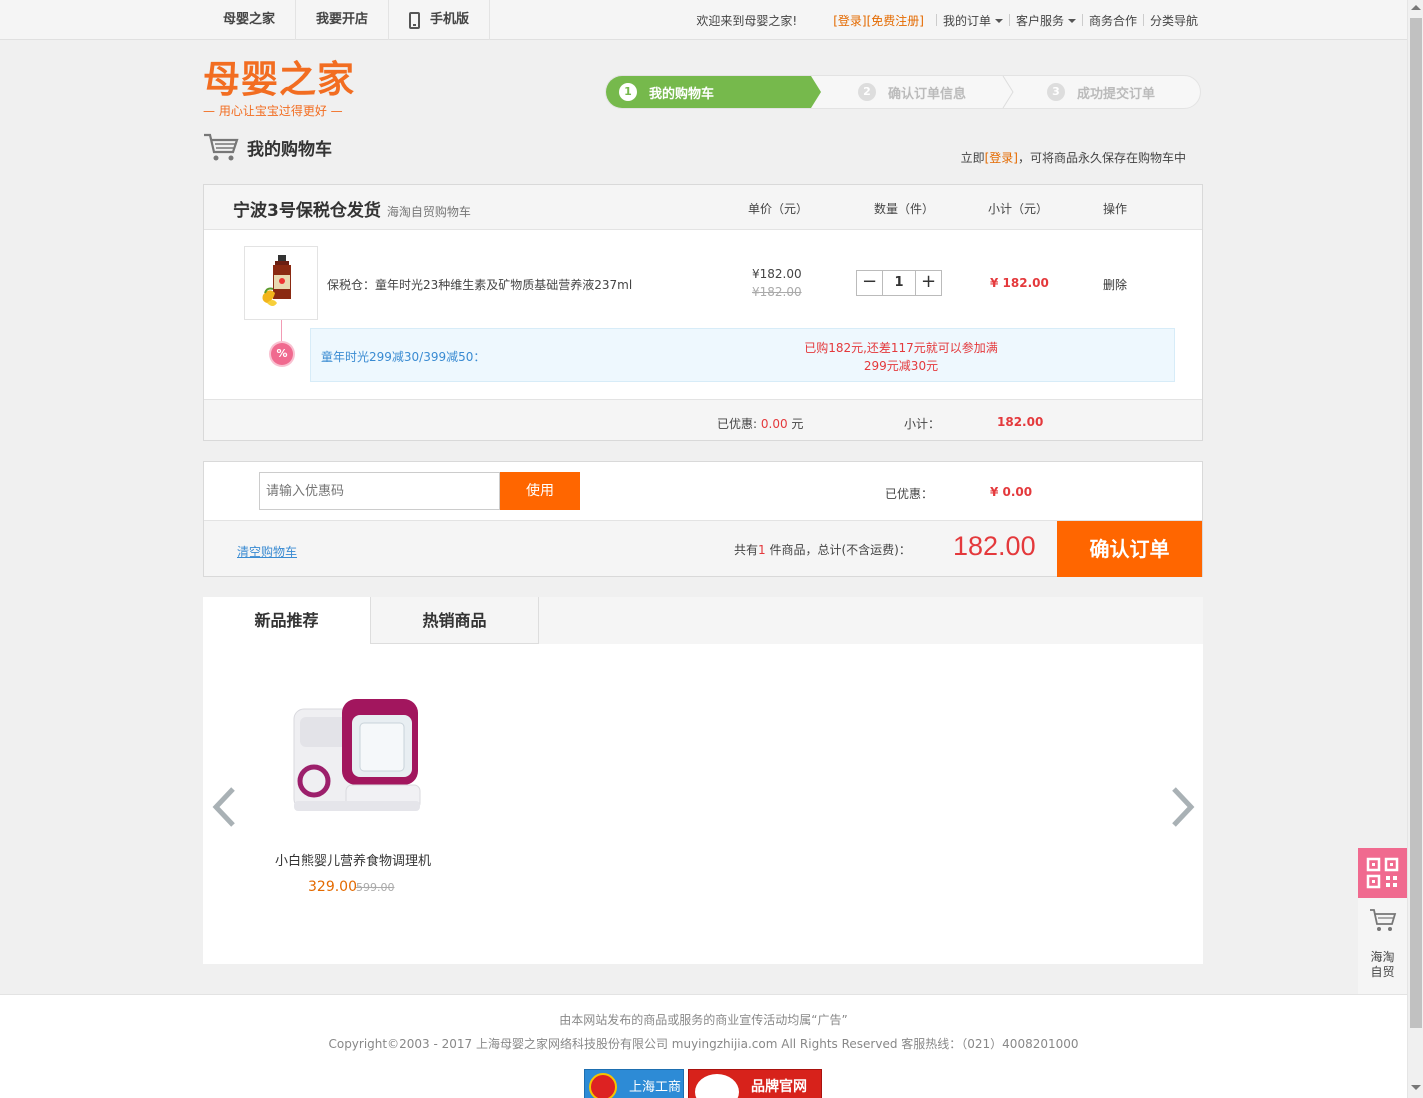 Image resolution: width=1423 pixels, height=1098 pixels. I want to click on emblem-icon, so click(603, 1085).